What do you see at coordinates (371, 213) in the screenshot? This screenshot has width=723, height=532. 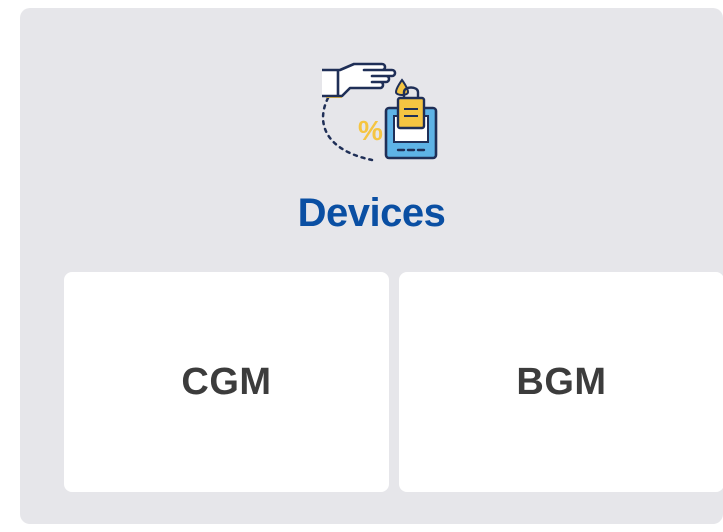 I see `section-title: Devices` at bounding box center [371, 213].